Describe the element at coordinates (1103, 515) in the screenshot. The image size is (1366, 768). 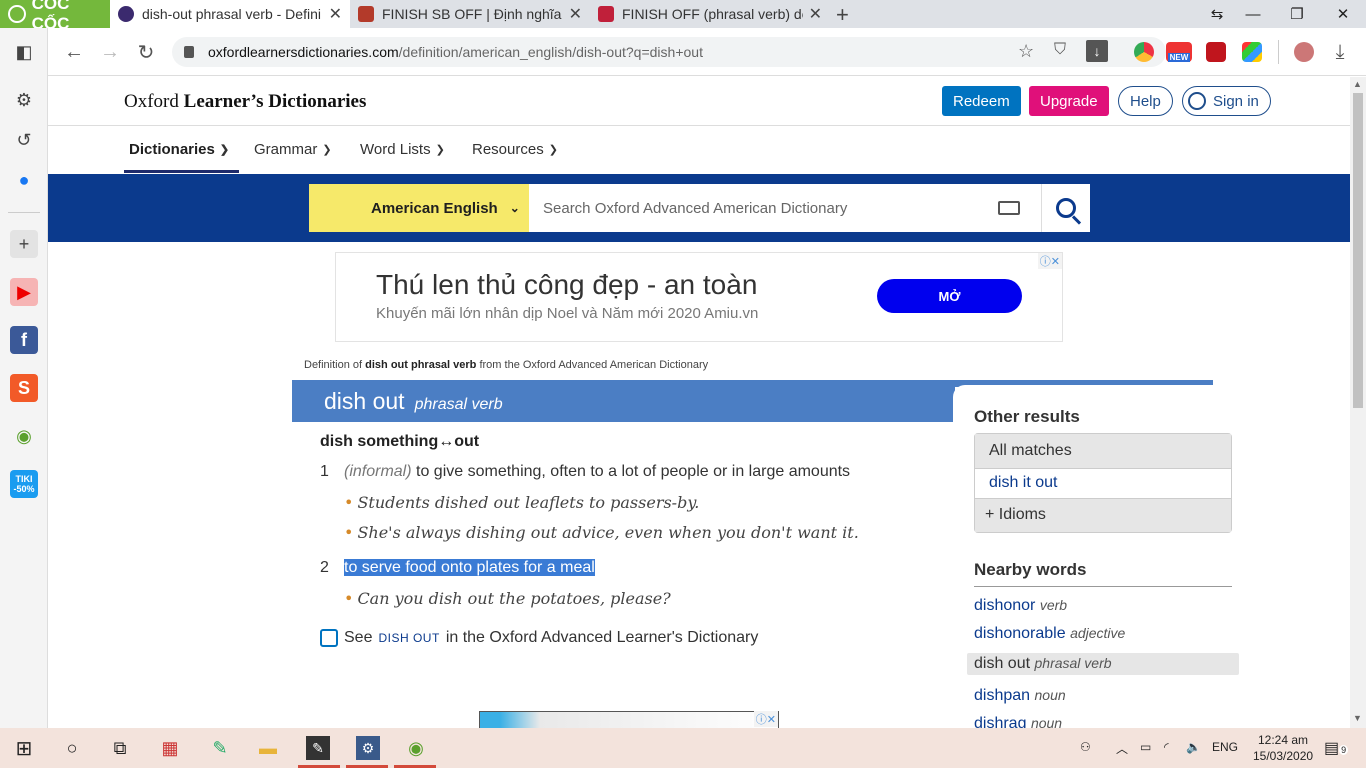
I see `idioms-toggle: + Idioms` at that location.